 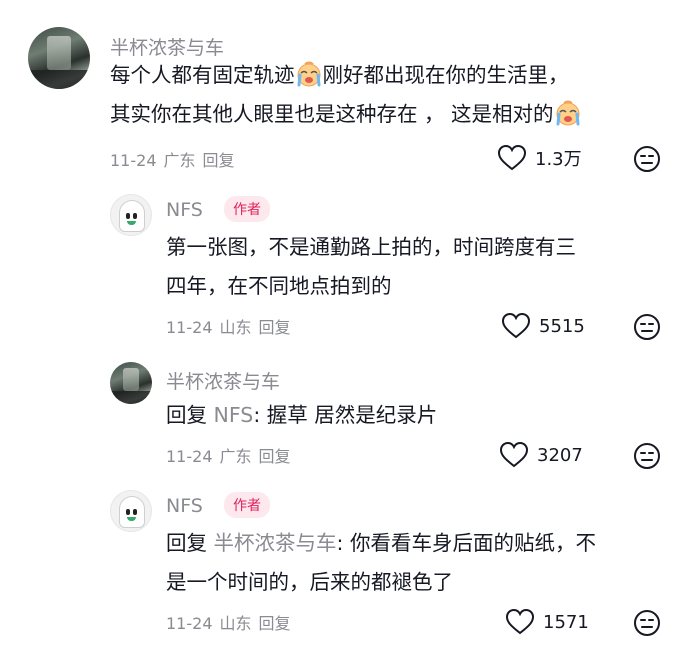 I want to click on like-count: 3207, so click(x=560, y=455).